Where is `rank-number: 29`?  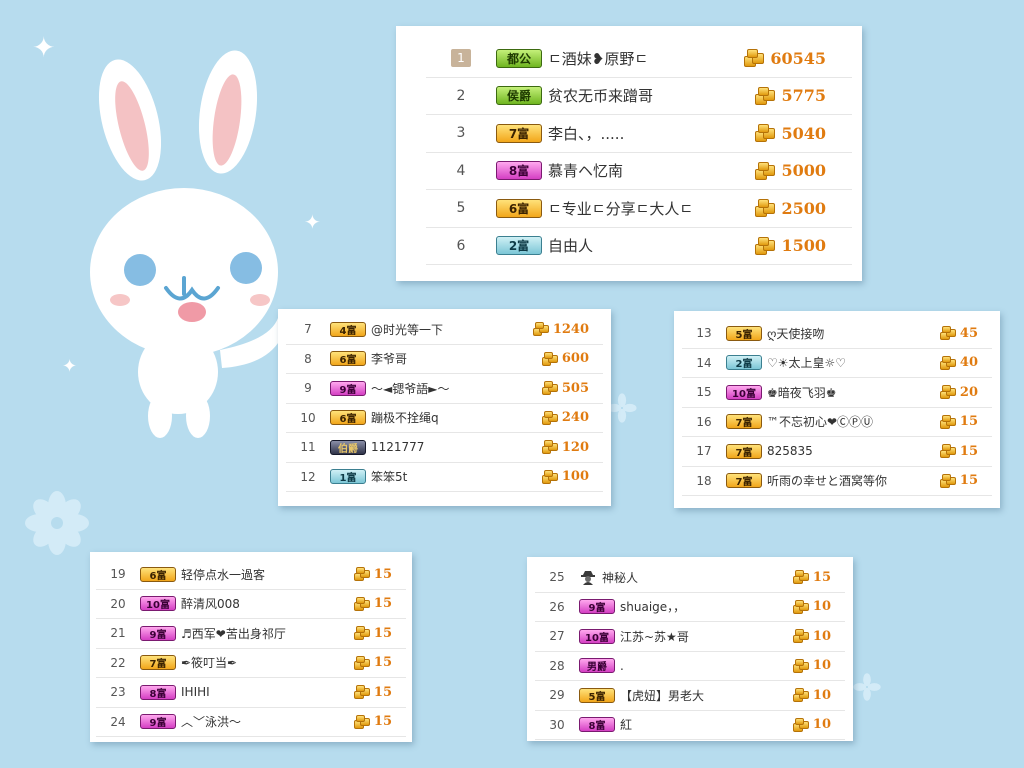
rank-number: 29 is located at coordinates (557, 695).